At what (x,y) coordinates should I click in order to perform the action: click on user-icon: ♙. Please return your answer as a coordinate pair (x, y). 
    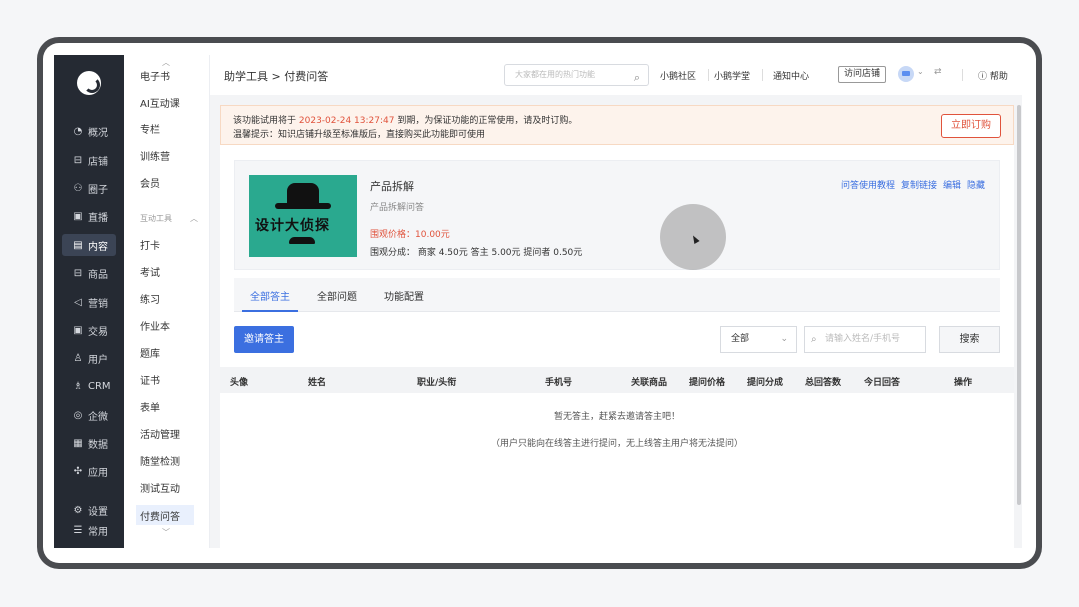
    Looking at the image, I should click on (78, 358).